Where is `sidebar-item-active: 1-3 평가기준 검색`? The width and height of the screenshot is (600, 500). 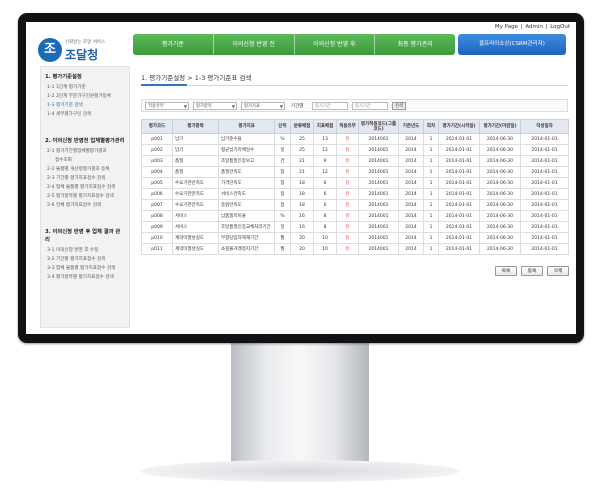
sidebar-item-active: 1-3 평가기준 검색 is located at coordinates (85, 105).